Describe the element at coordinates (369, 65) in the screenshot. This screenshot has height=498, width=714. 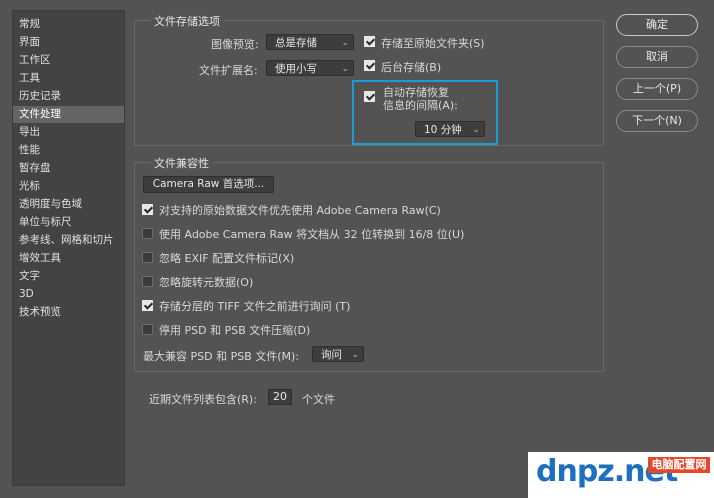
I see `background-save-checkbox` at that location.